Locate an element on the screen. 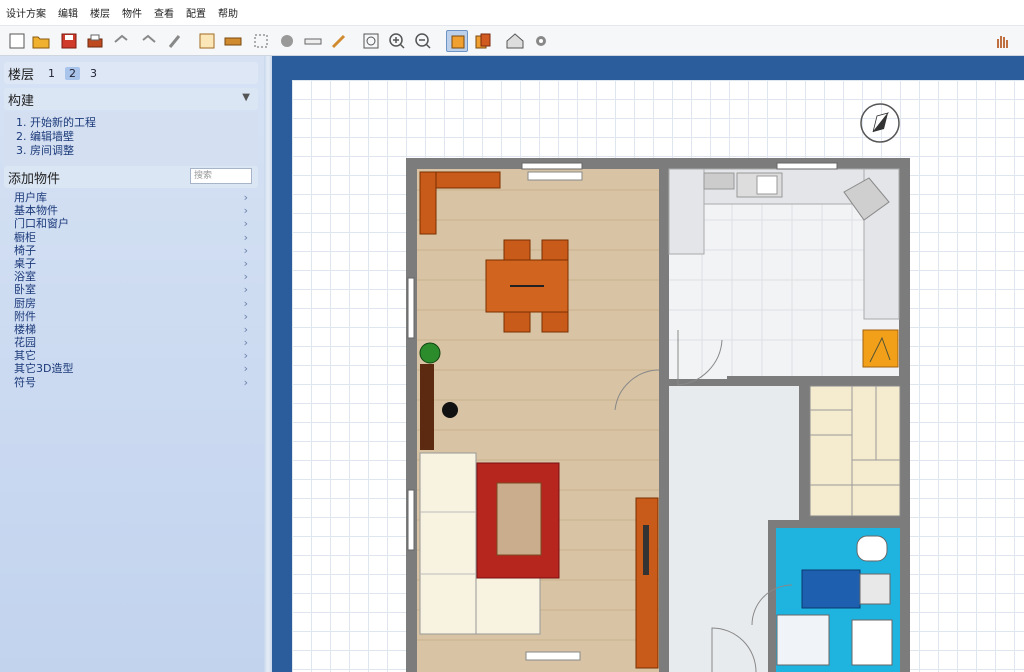 This screenshot has height=672, width=1024. build-section-header: 构建 ▼ is located at coordinates (131, 99).